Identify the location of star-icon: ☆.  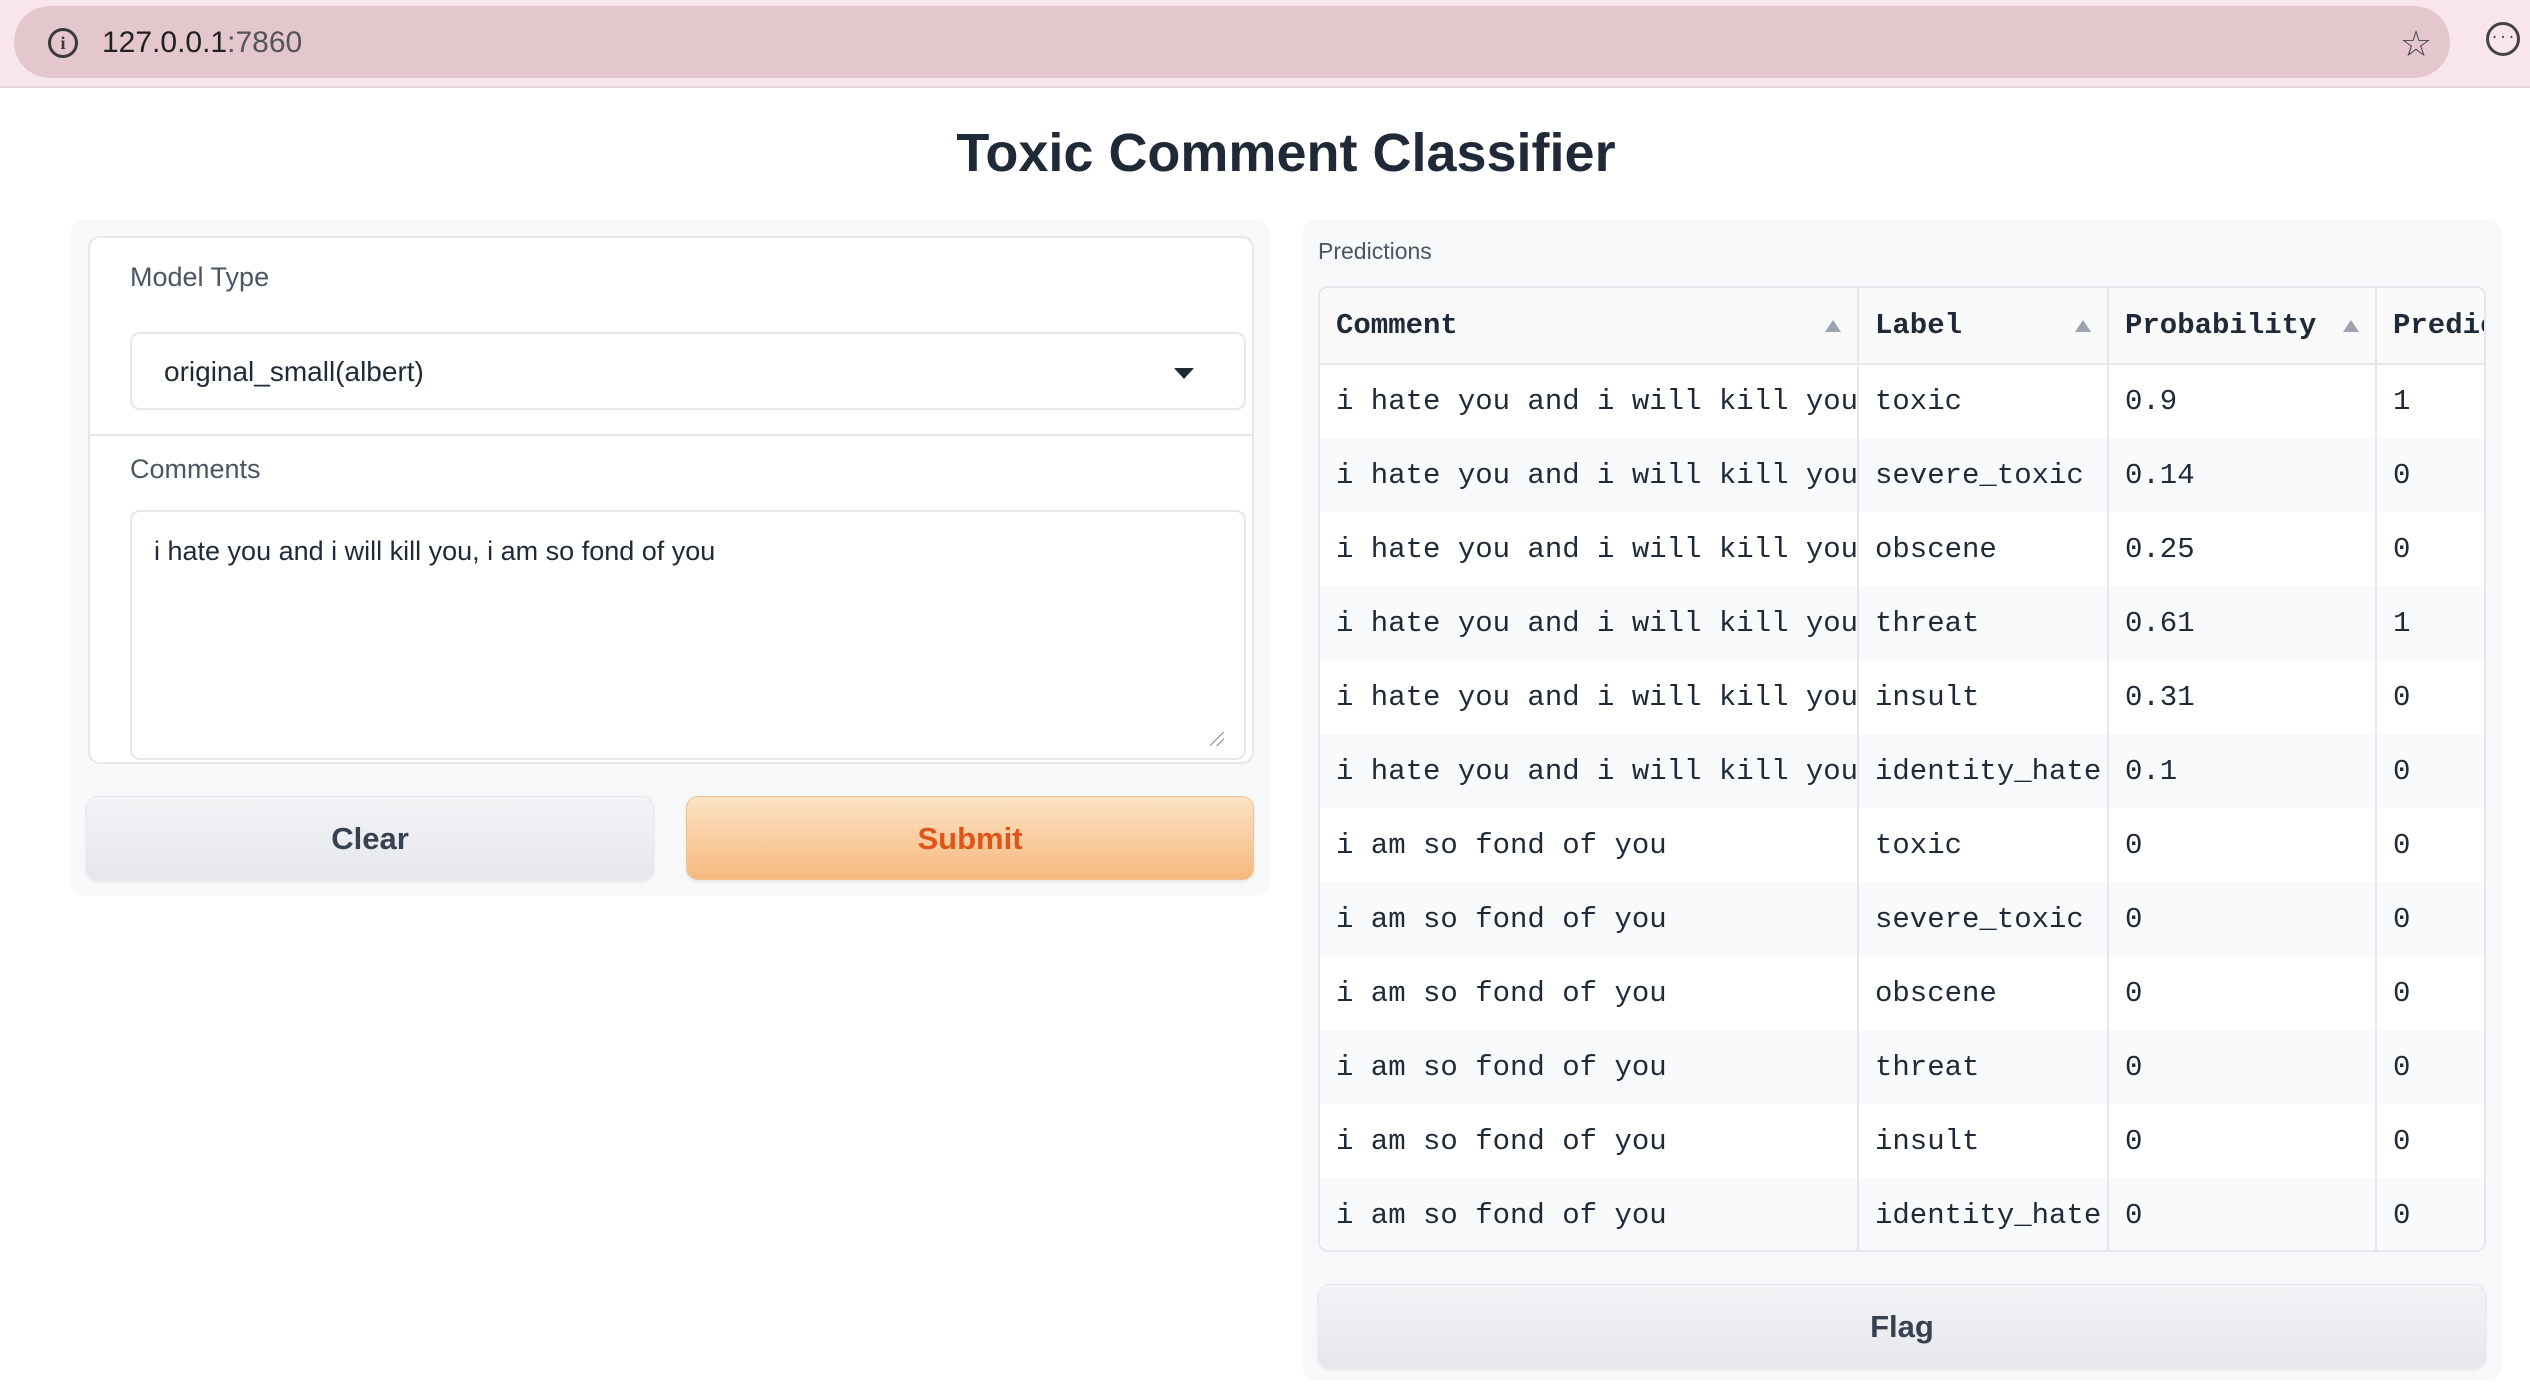
(2416, 44).